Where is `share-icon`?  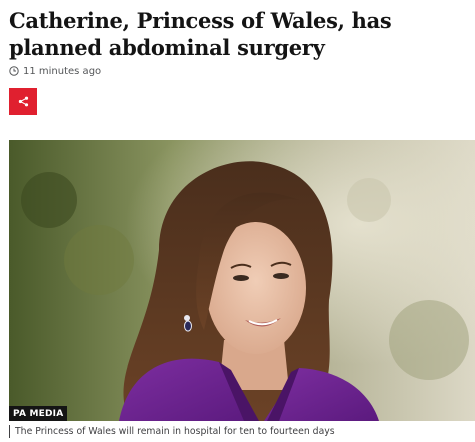 share-icon is located at coordinates (23, 101).